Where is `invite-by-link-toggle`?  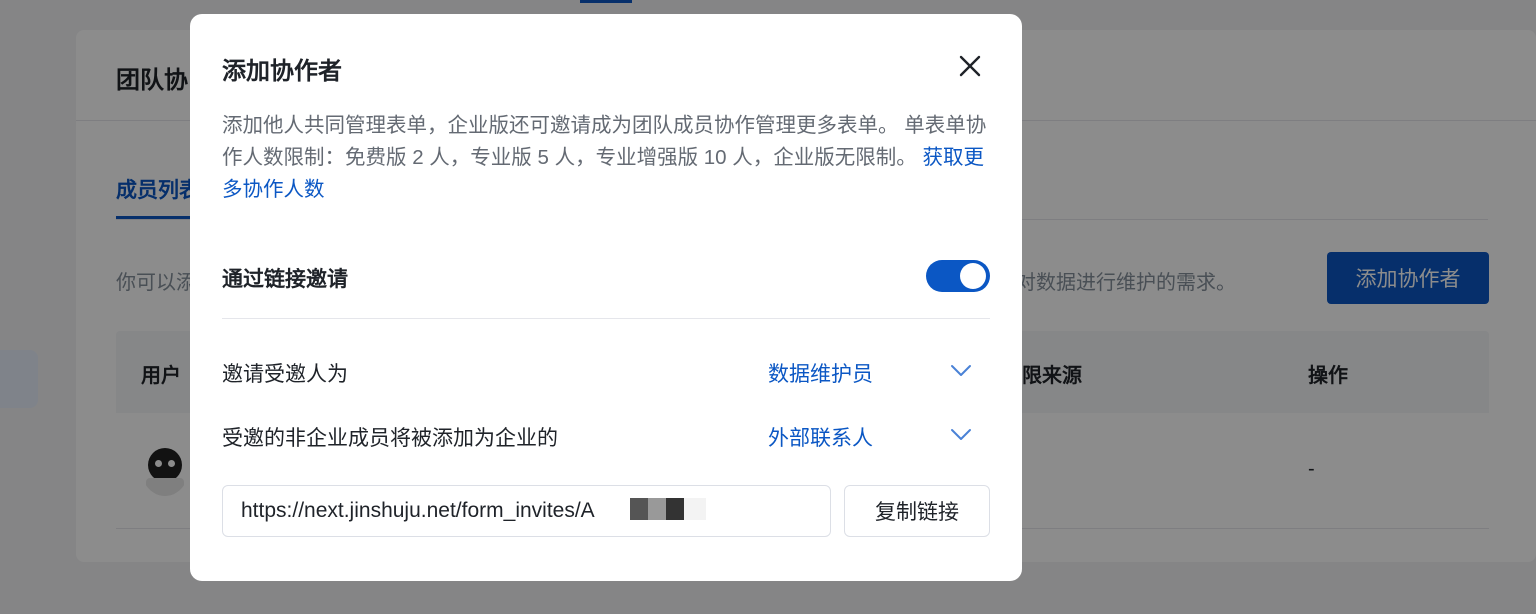
invite-by-link-toggle is located at coordinates (958, 276).